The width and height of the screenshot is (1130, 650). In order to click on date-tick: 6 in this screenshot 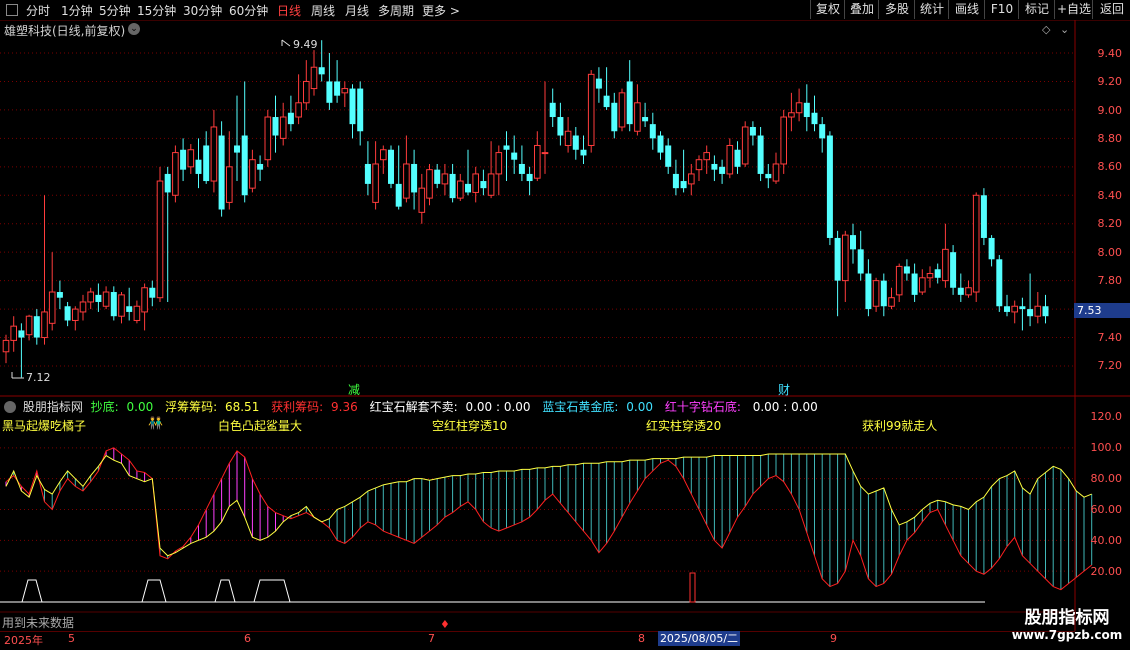, I will do `click(247, 638)`.